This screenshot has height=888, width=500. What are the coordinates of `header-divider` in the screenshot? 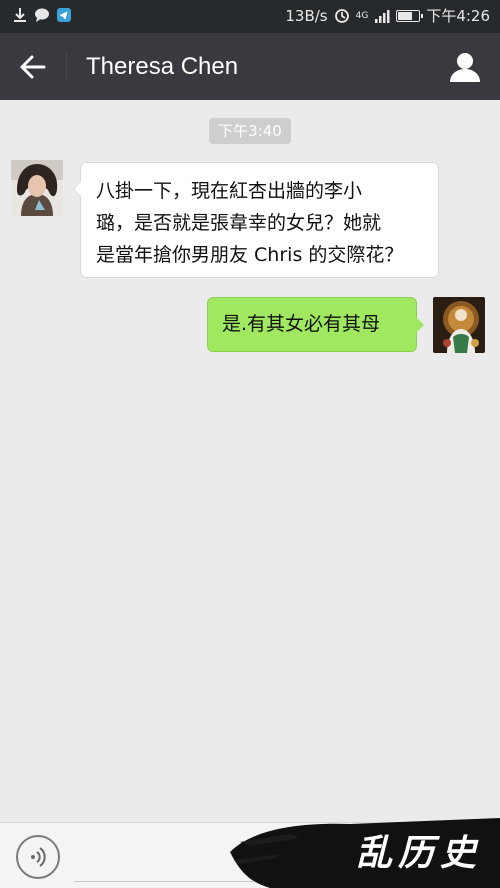 It's located at (66, 67).